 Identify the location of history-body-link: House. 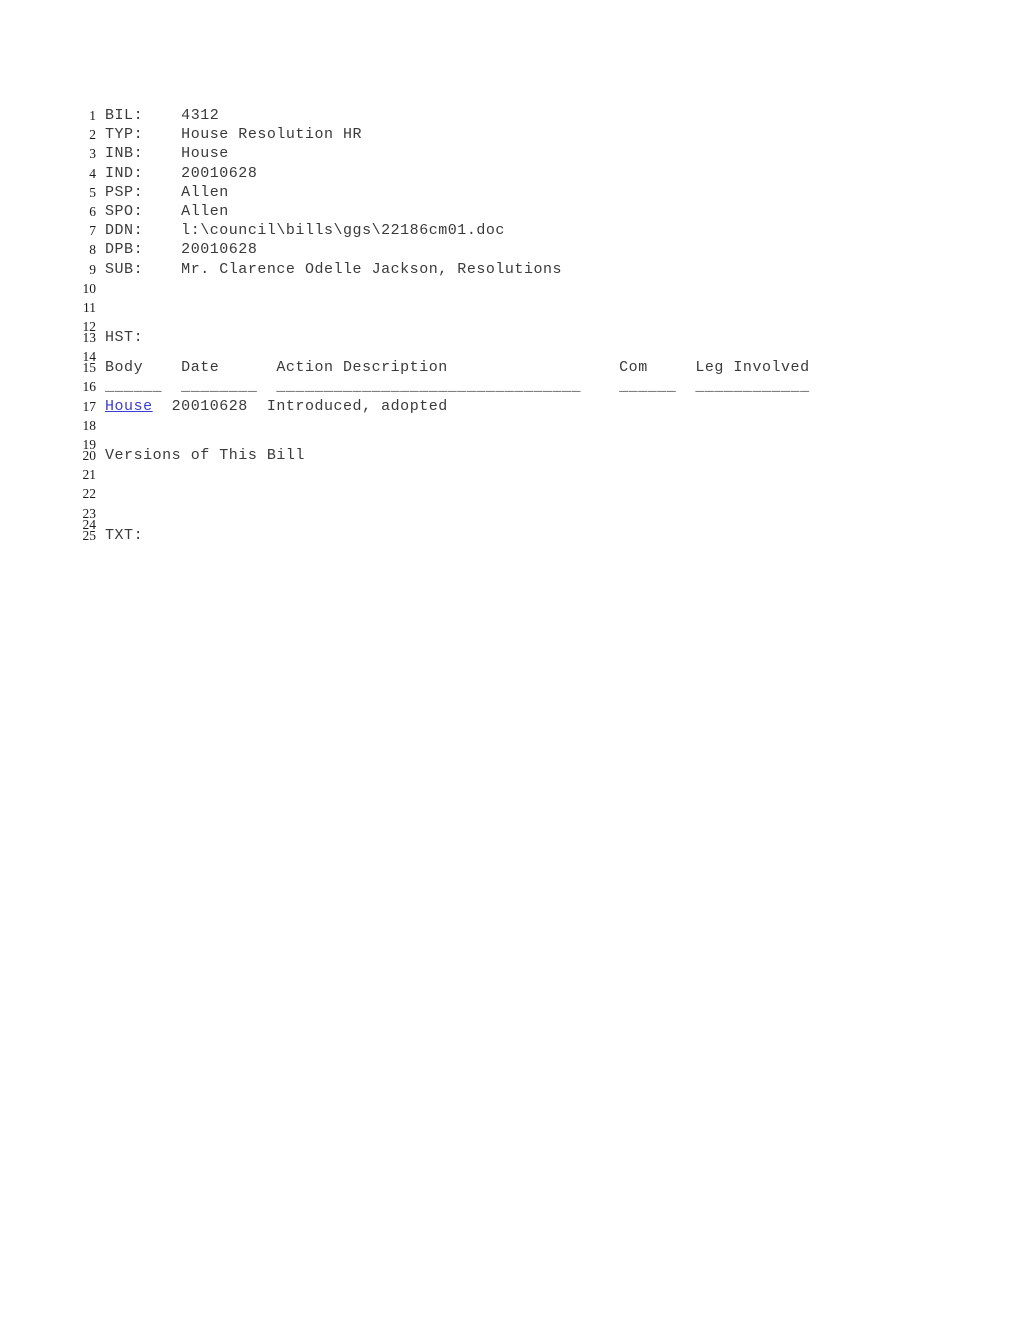
(129, 406).